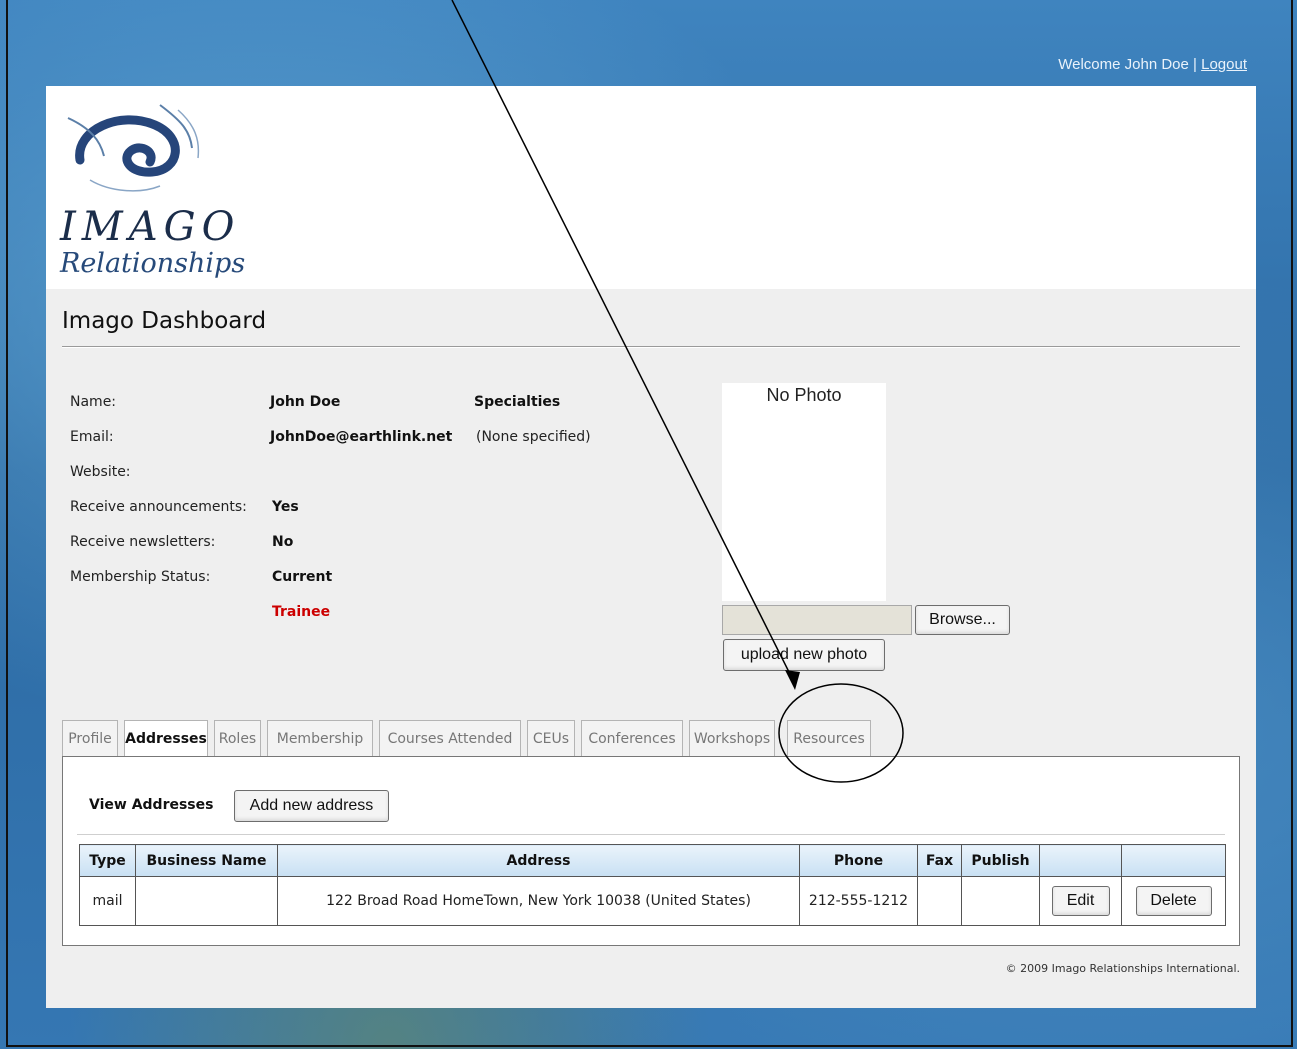 The image size is (1297, 1049). I want to click on welcome-text: Welcome John Doe |, so click(1130, 64).